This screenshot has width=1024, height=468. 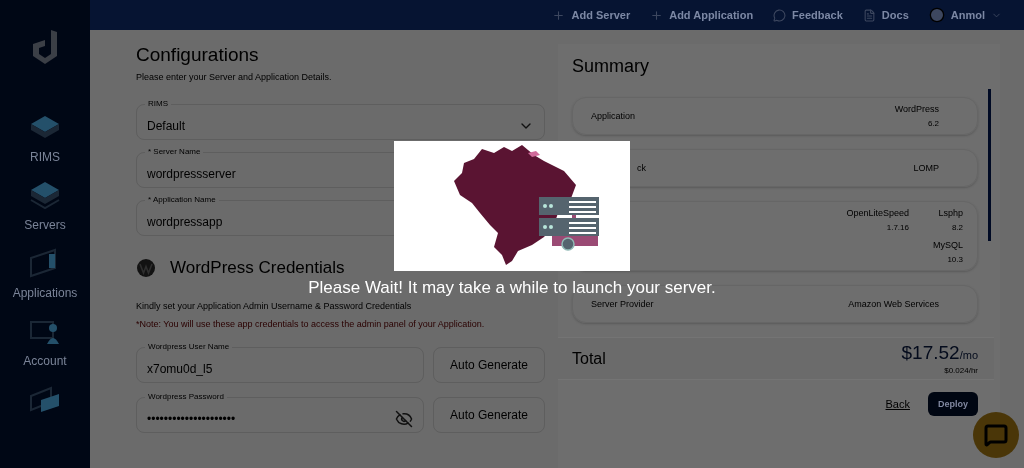 What do you see at coordinates (257, 268) in the screenshot?
I see `section-title: WordPress Credentials` at bounding box center [257, 268].